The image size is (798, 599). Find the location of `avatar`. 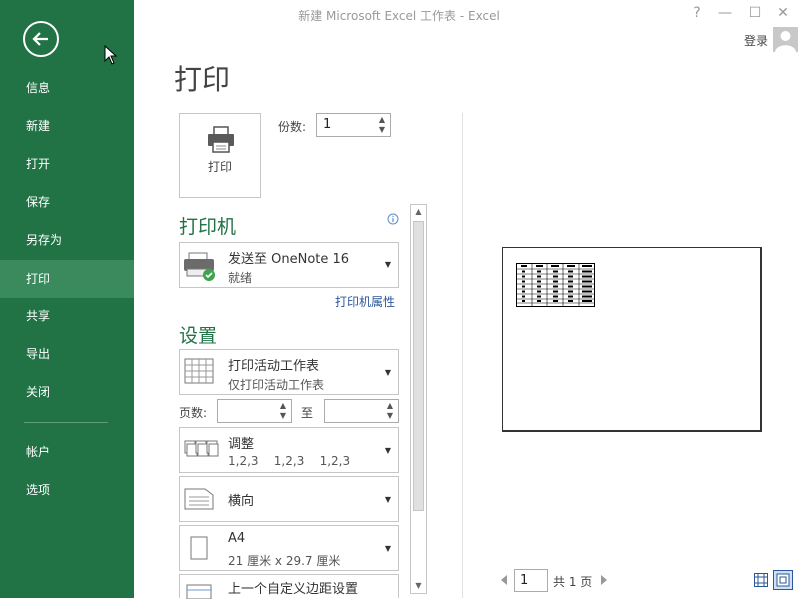

avatar is located at coordinates (785, 39).